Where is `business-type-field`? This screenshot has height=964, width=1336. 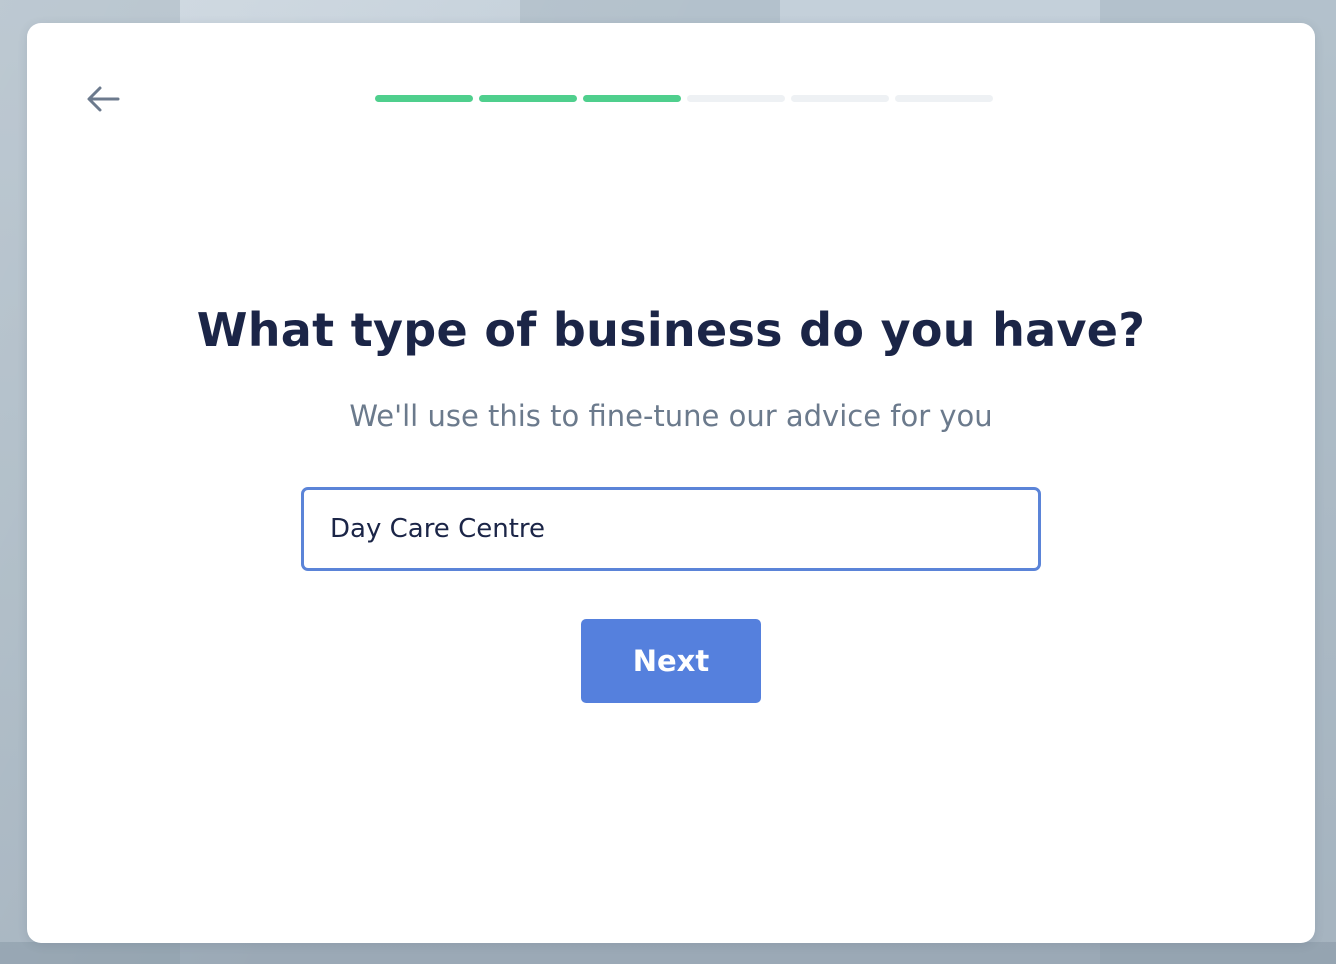 business-type-field is located at coordinates (671, 529).